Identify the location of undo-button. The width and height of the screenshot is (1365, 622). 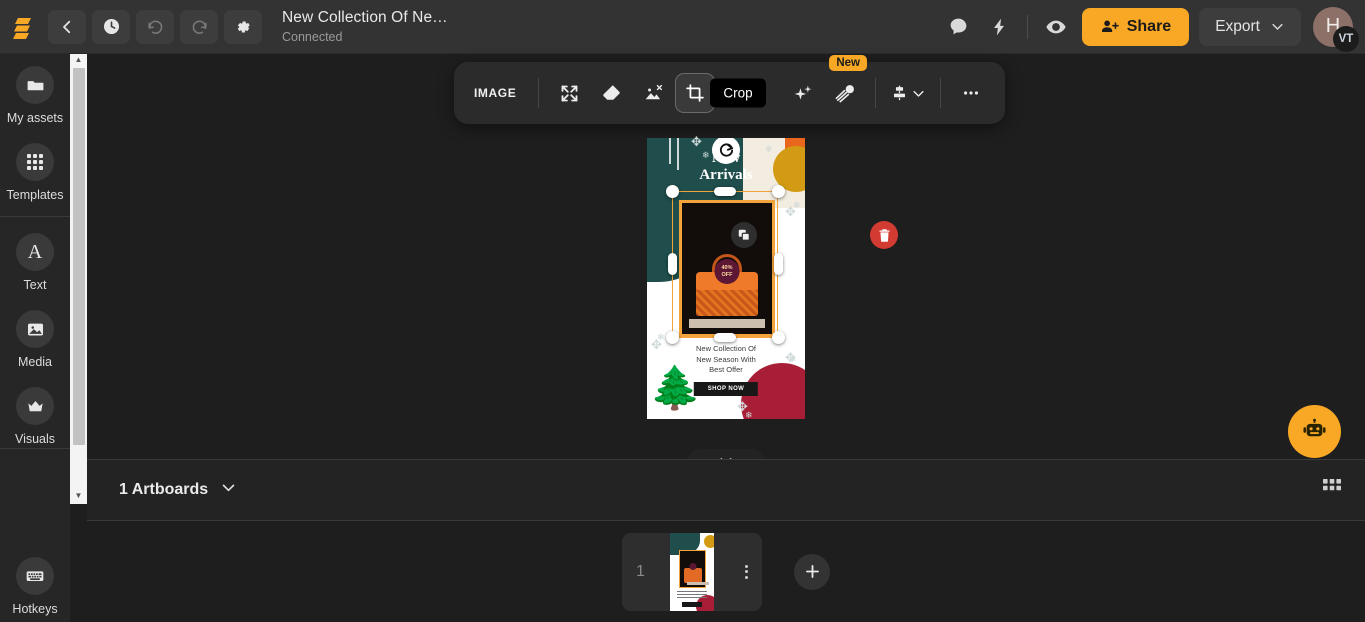
(155, 26).